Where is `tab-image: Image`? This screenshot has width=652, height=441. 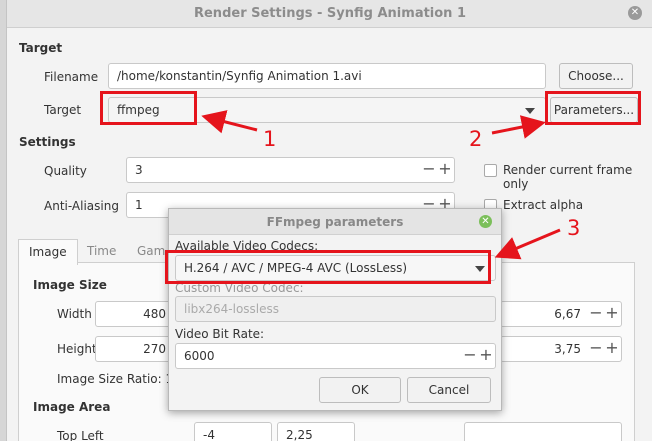 tab-image: Image is located at coordinates (48, 252).